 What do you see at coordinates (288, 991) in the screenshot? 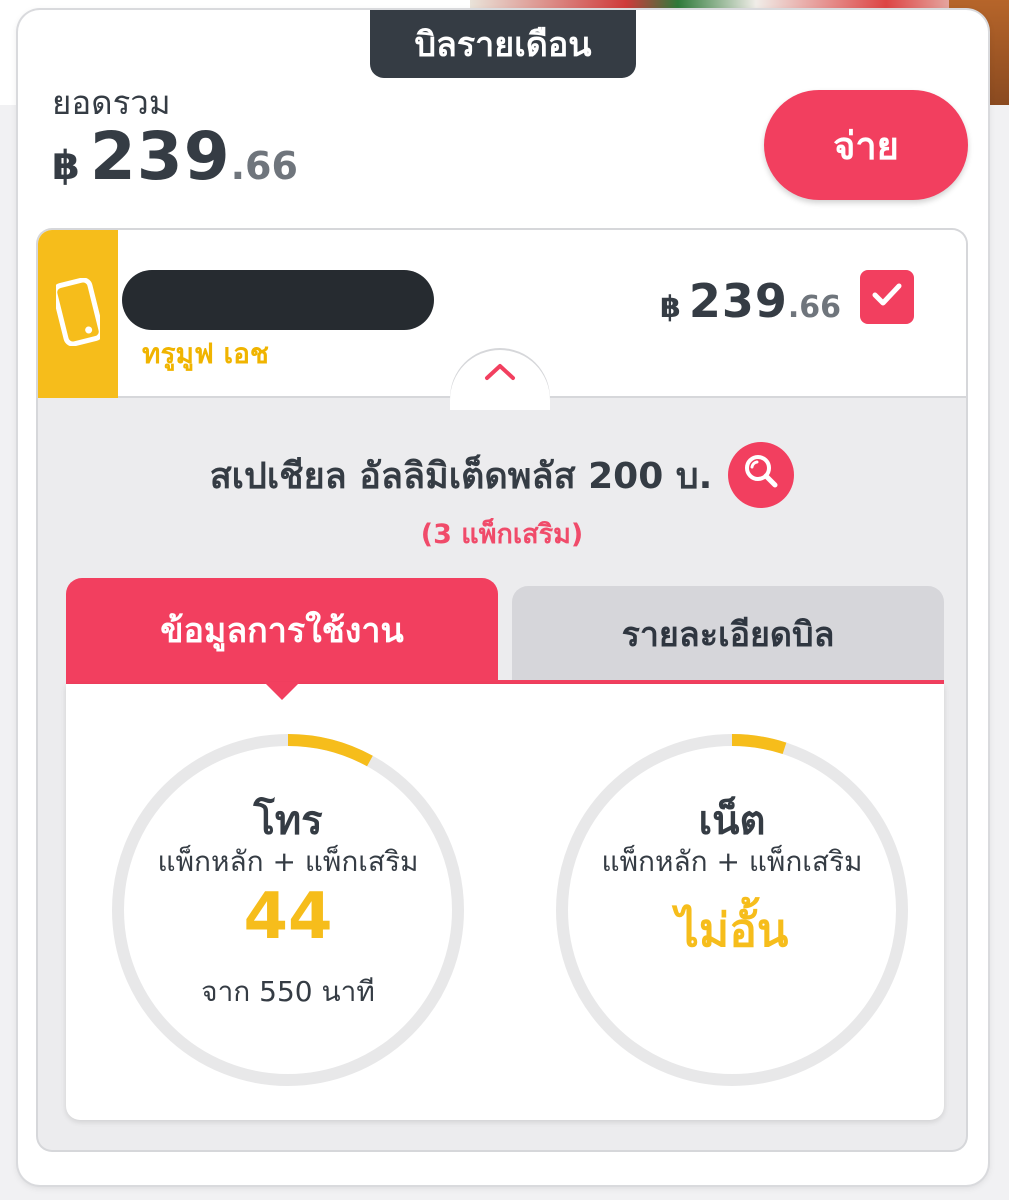
I see `call-total-label: จาก 550 นาที` at bounding box center [288, 991].